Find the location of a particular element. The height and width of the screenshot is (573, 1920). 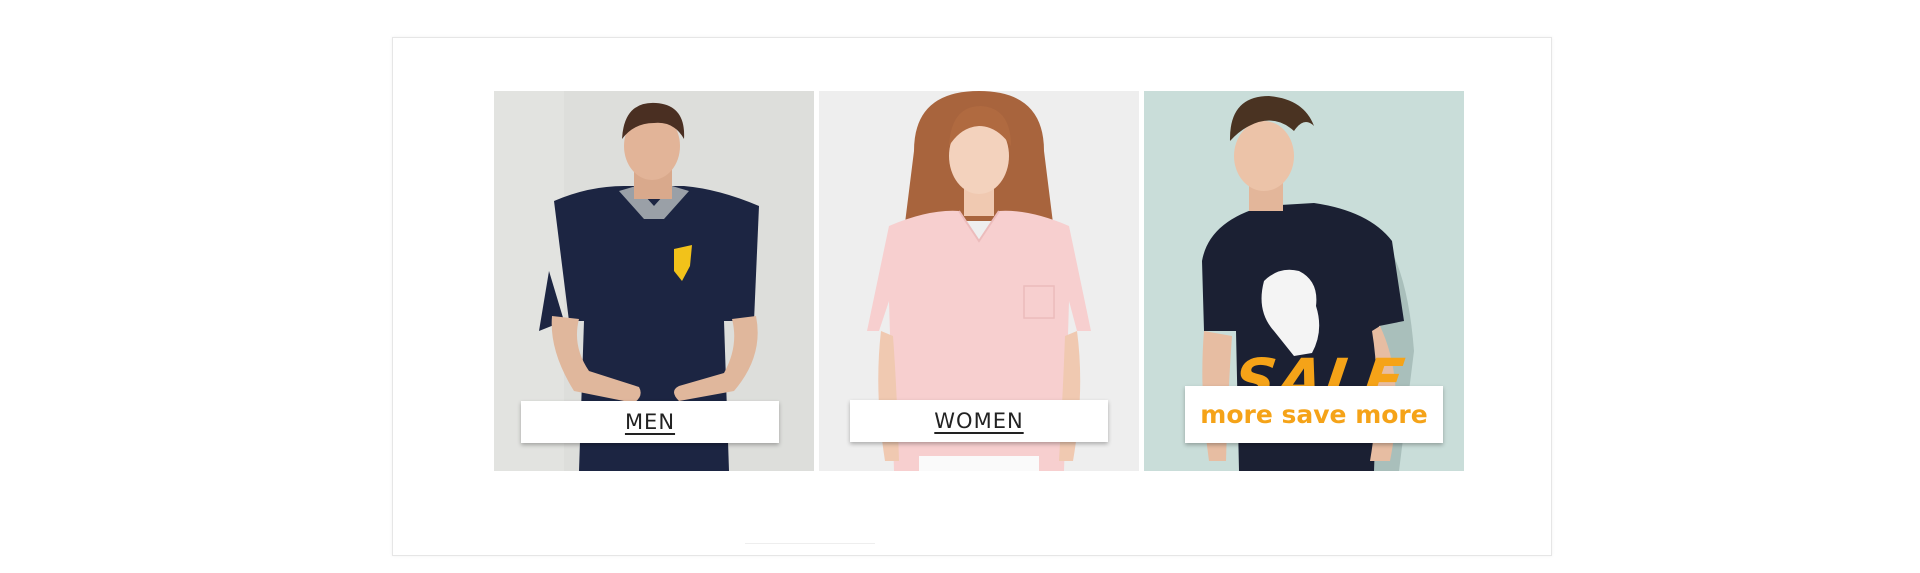

women-label: WOMEN is located at coordinates (978, 421).